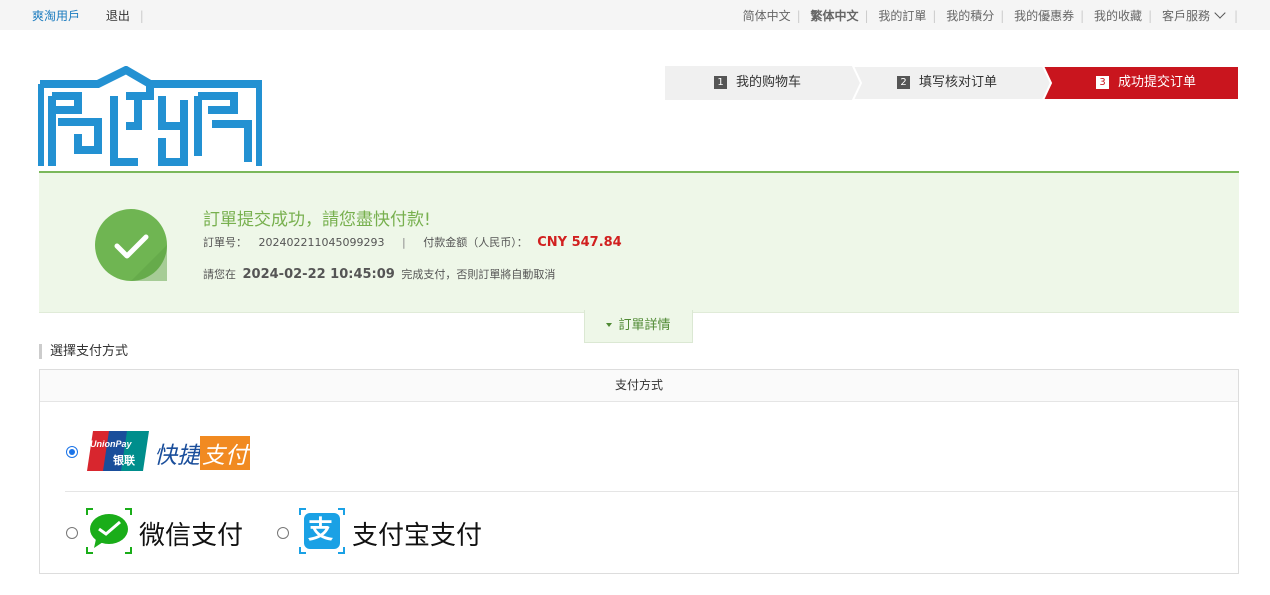 This screenshot has width=1270, height=595. I want to click on unionpay-label-orange: 支付, so click(225, 453).